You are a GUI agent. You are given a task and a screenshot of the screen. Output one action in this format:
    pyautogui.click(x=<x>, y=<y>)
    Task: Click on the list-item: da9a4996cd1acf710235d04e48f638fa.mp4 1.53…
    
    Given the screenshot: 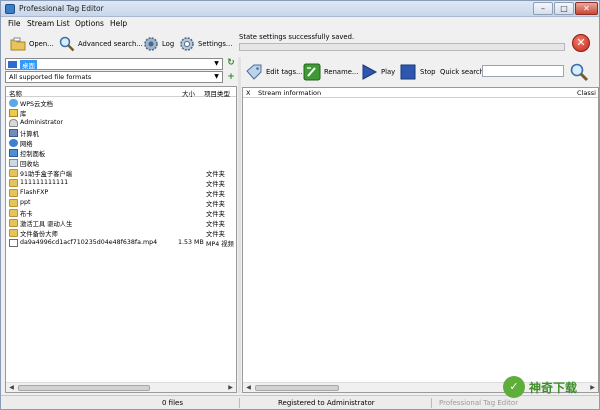 What is the action you would take?
    pyautogui.click(x=121, y=243)
    